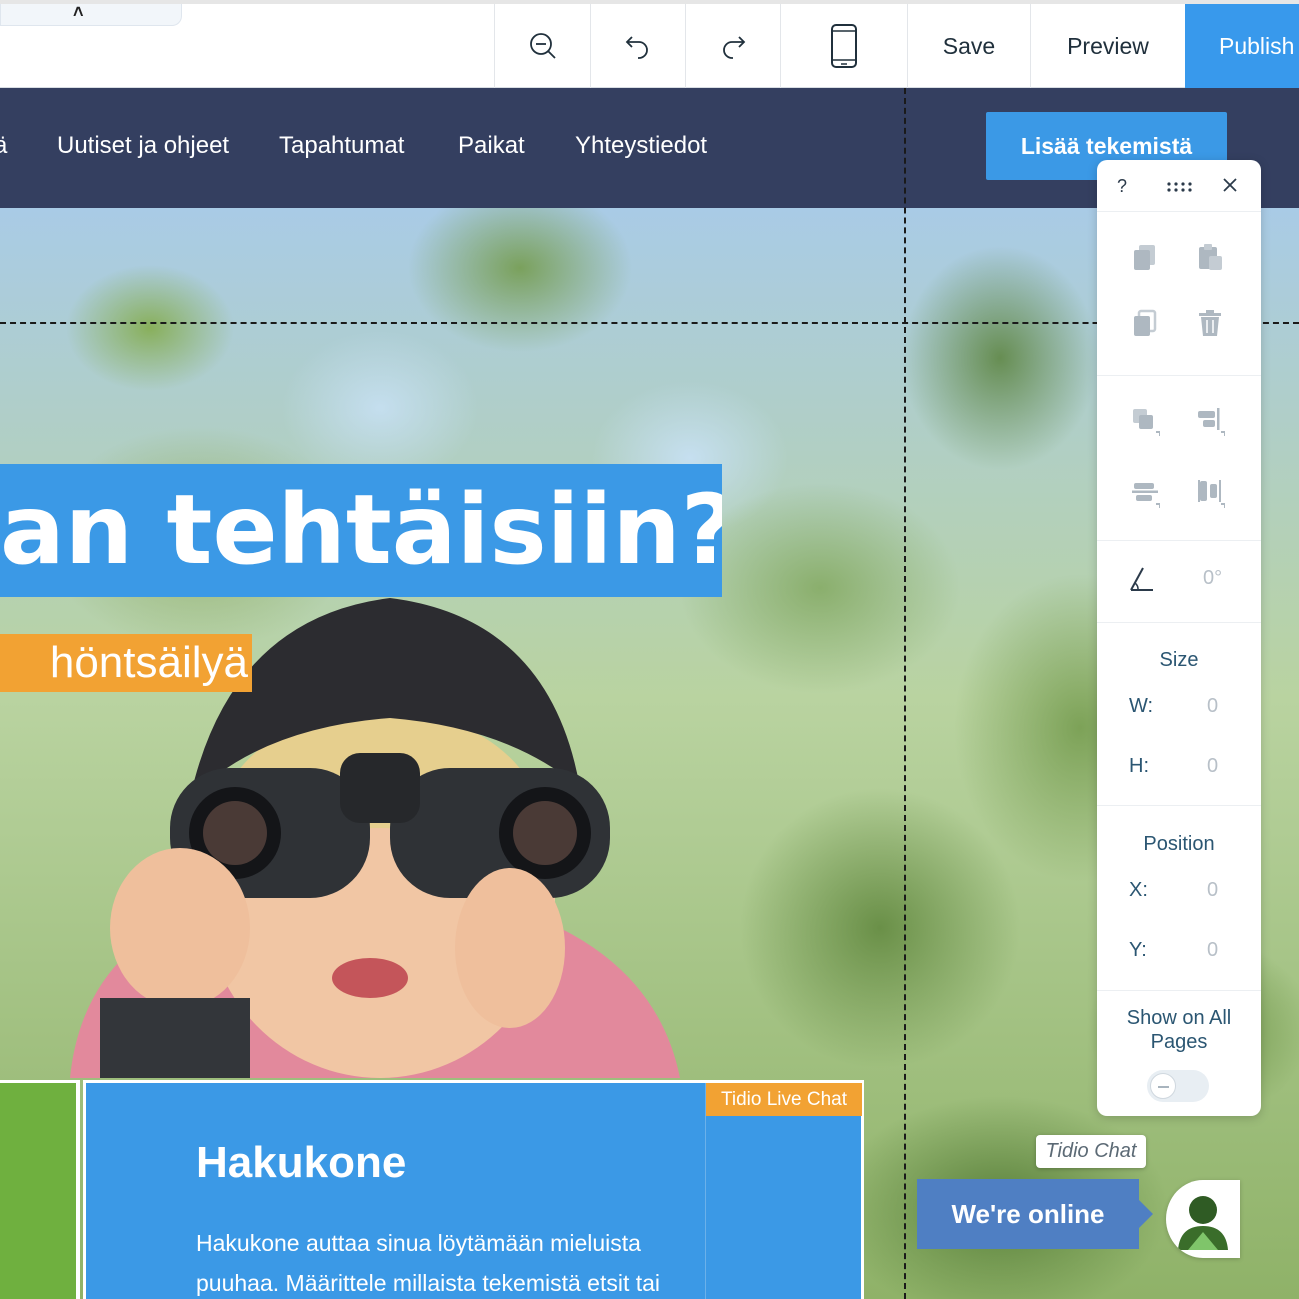 The image size is (1299, 1299). I want to click on redo-icon, so click(734, 47).